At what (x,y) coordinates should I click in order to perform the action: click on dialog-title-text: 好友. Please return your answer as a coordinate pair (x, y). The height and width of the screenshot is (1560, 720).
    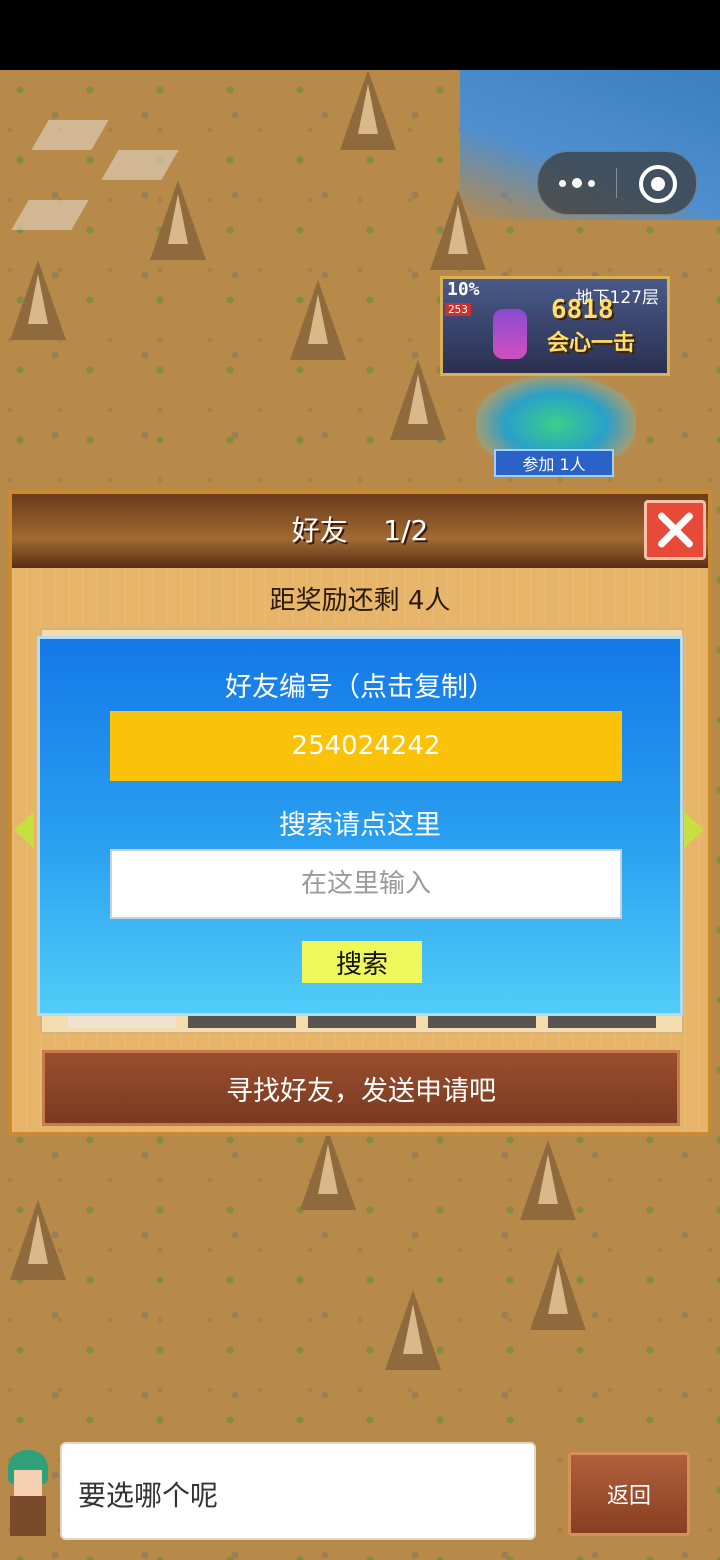
    Looking at the image, I should click on (319, 530).